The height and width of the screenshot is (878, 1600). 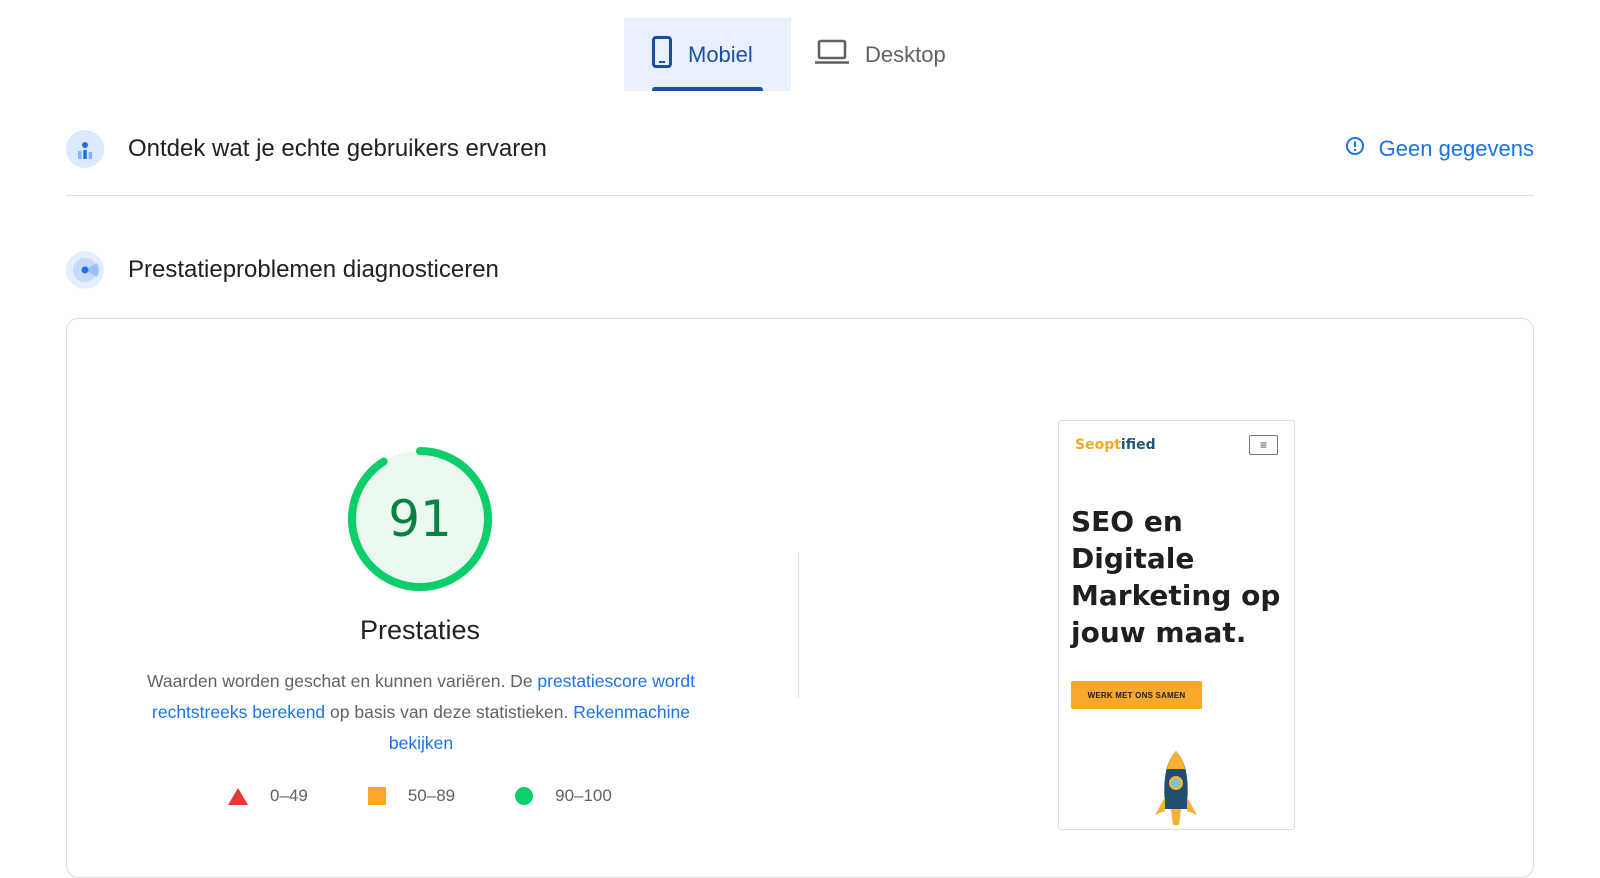 What do you see at coordinates (337, 148) in the screenshot?
I see `field-data-title: Ontdek wat je echte gebruikers ervaren` at bounding box center [337, 148].